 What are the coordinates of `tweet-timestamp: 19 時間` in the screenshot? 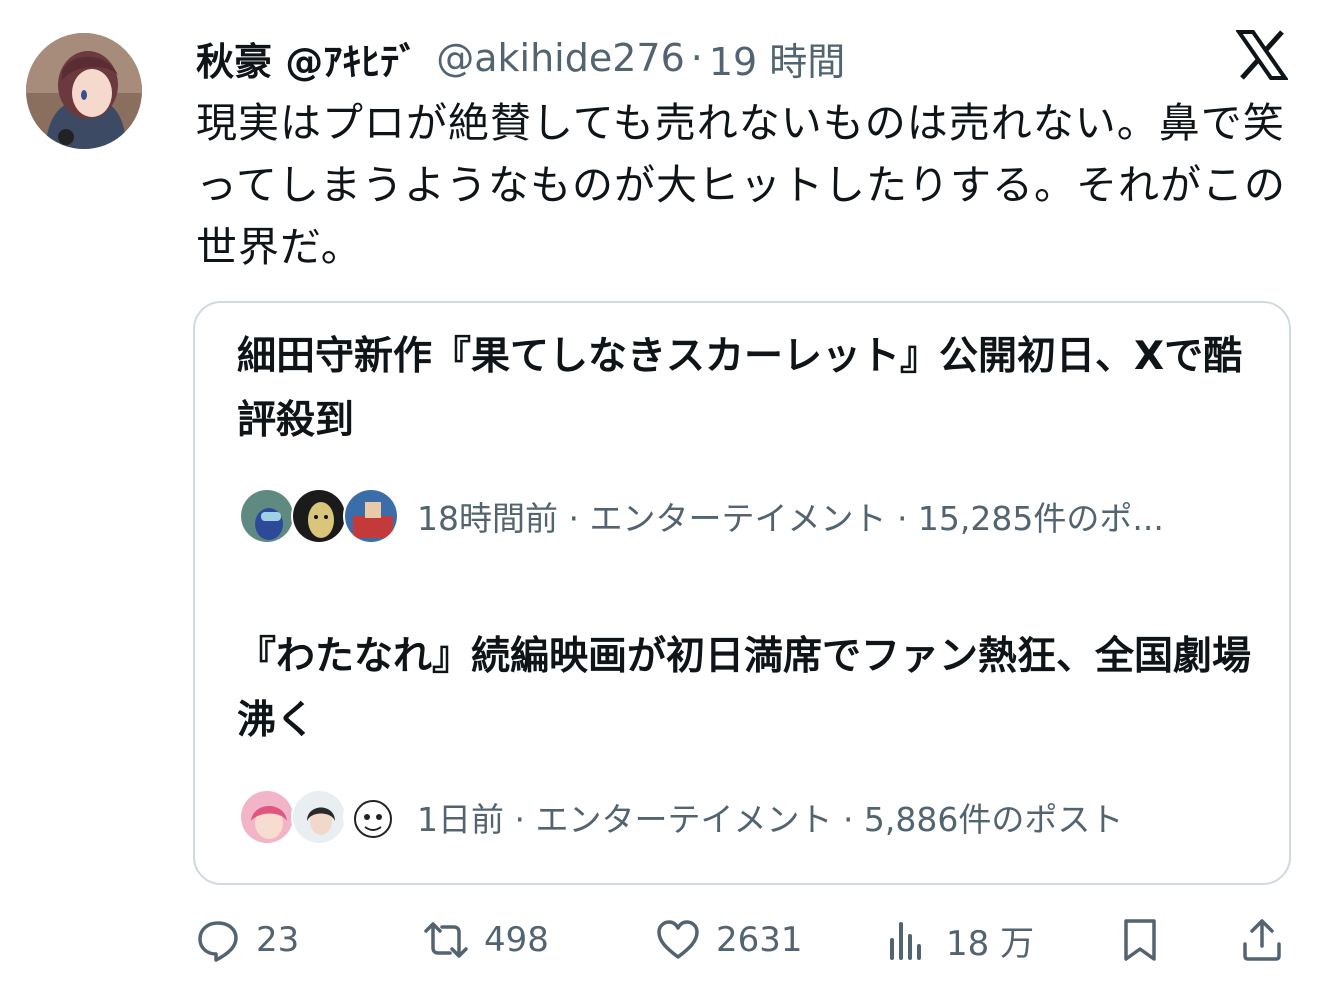 It's located at (777, 58).